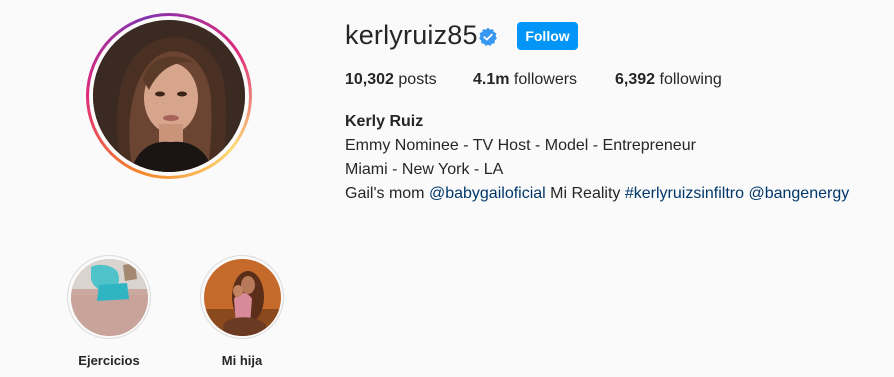 This screenshot has width=894, height=377. I want to click on bio-line-2: Miami - New York - LA, so click(424, 169).